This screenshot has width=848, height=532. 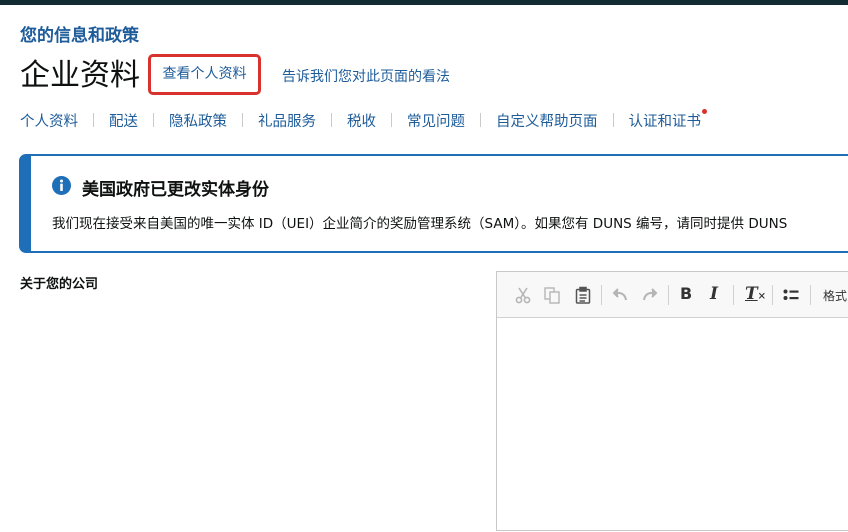 What do you see at coordinates (198, 120) in the screenshot?
I see `subnav-item-privacy-policy: 隐私政策` at bounding box center [198, 120].